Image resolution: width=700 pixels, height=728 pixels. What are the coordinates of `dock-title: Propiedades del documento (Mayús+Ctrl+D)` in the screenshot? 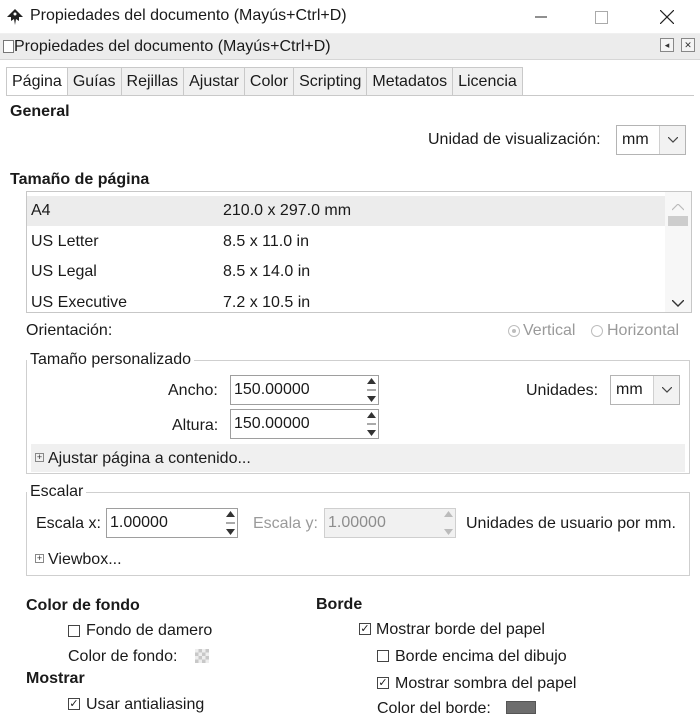 It's located at (172, 46).